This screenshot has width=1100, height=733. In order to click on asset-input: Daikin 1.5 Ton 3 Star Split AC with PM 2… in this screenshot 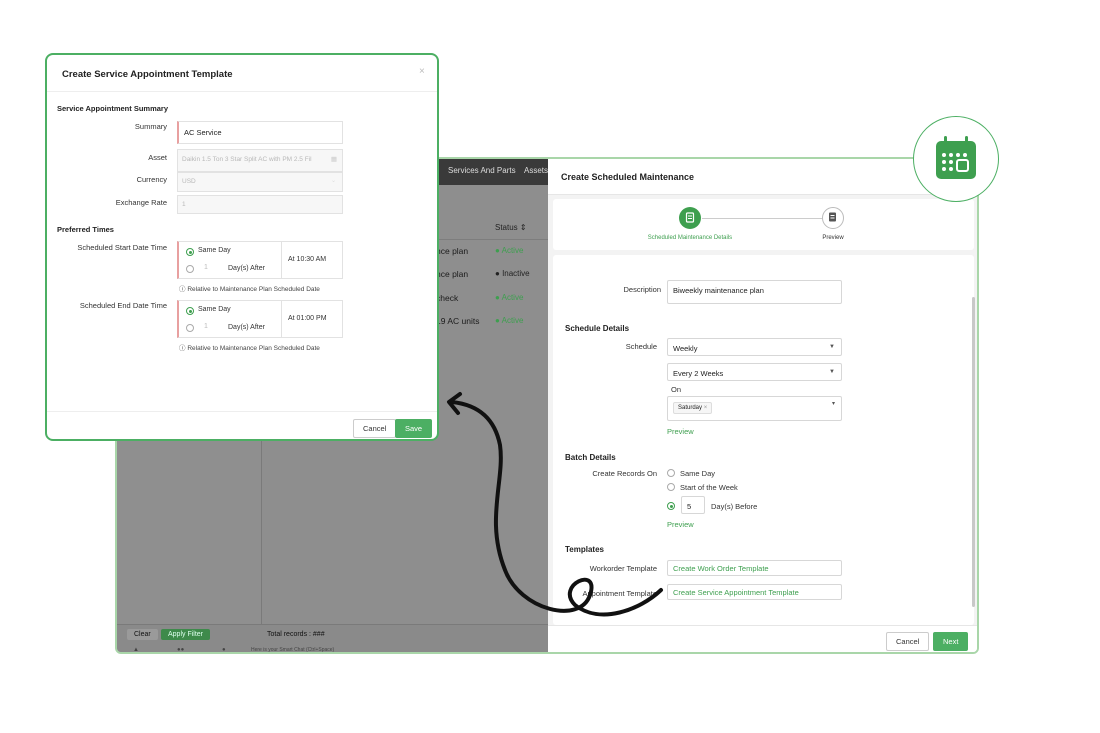, I will do `click(260, 160)`.